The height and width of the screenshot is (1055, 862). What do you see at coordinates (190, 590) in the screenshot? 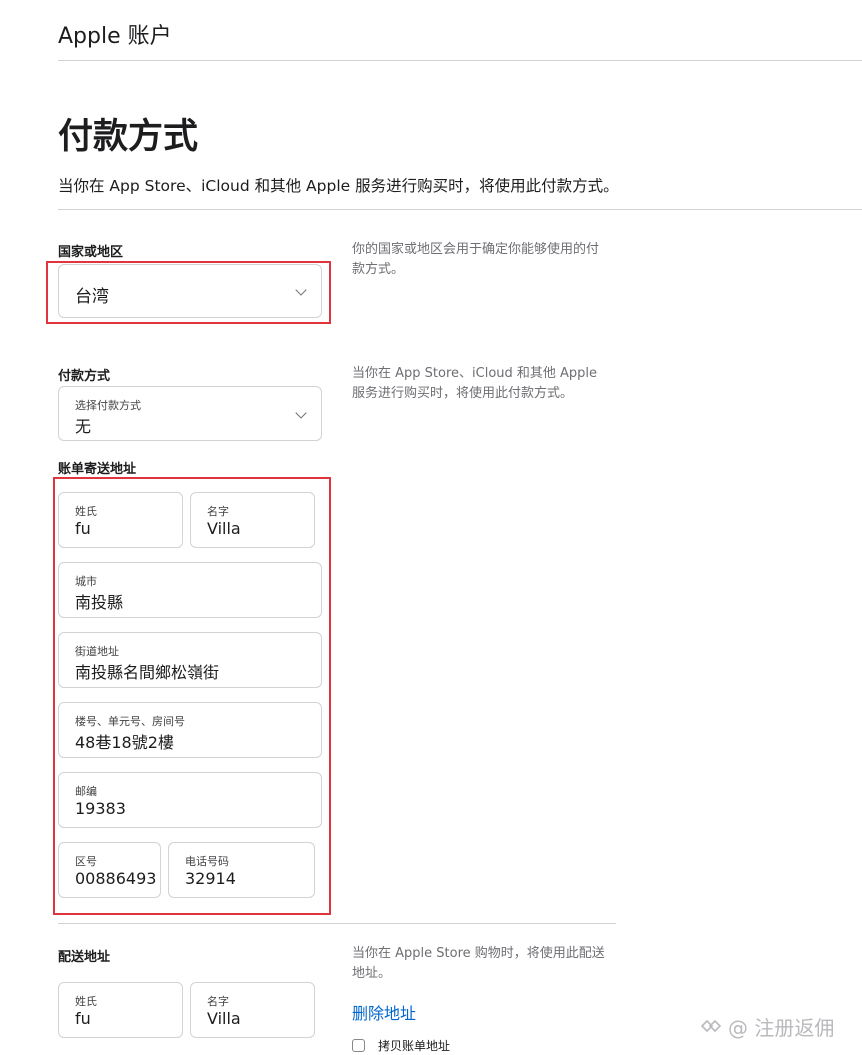
I see `billing-city-field: 城市 南投縣` at bounding box center [190, 590].